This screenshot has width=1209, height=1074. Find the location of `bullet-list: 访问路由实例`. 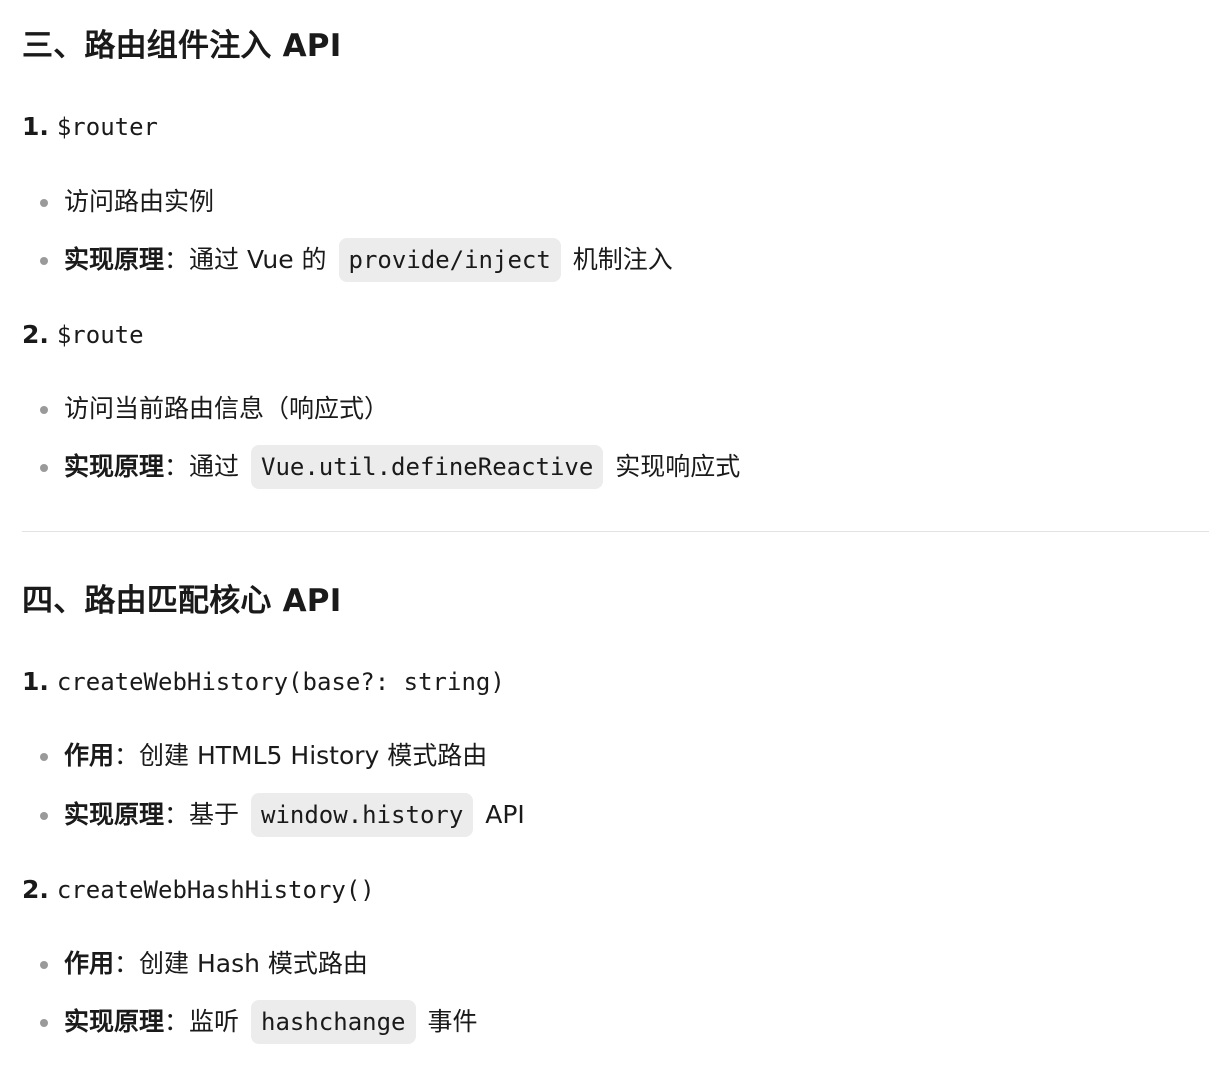

bullet-list: 访问路由实例 is located at coordinates (118, 202).